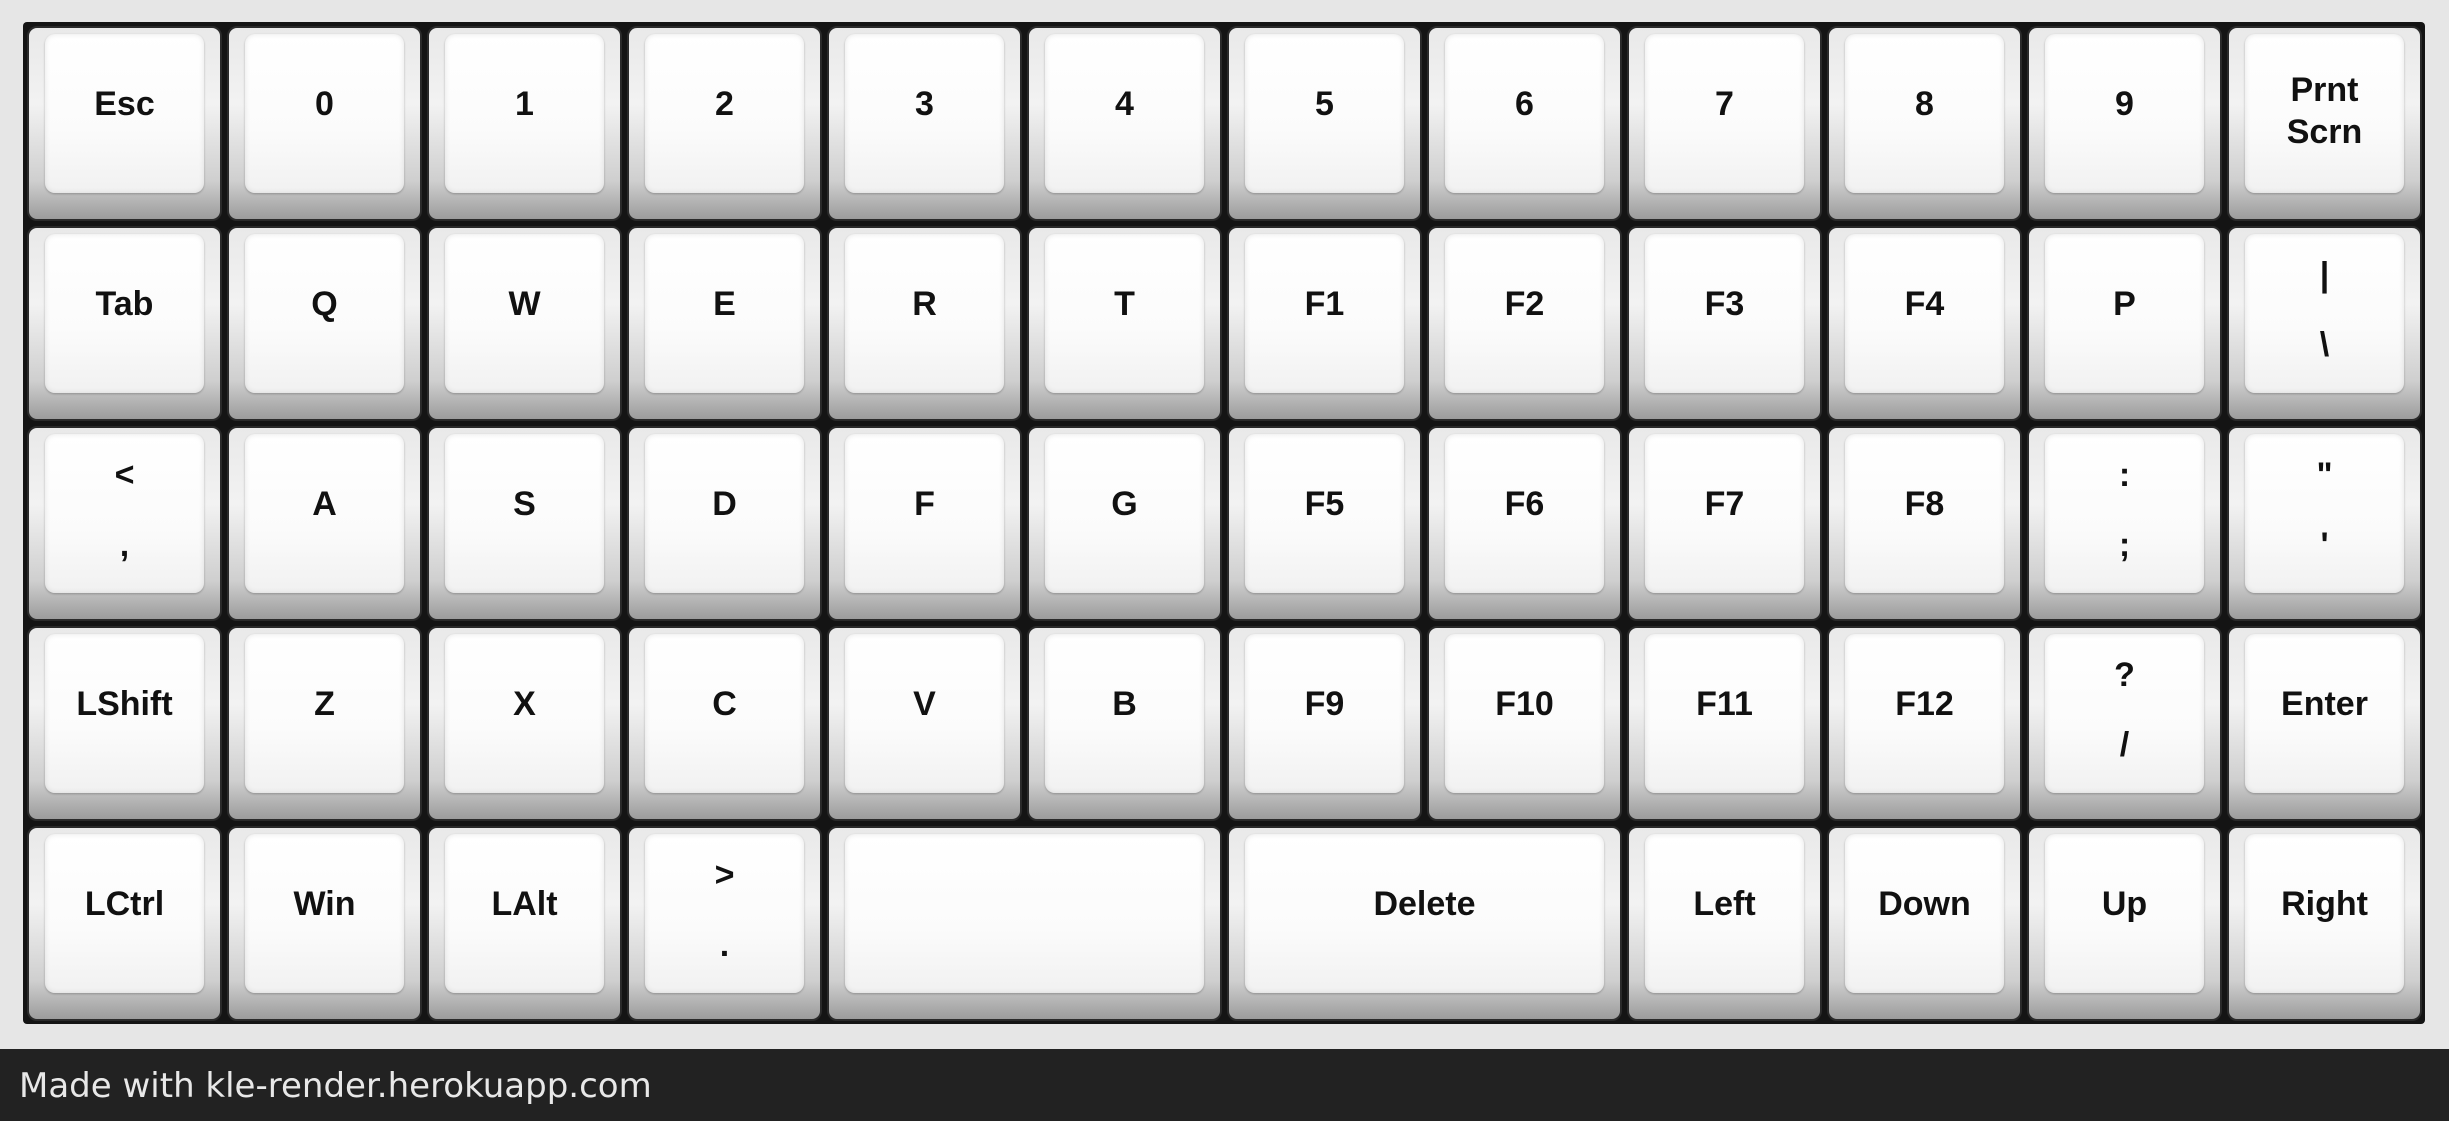 Image resolution: width=2449 pixels, height=1121 pixels. What do you see at coordinates (1324, 523) in the screenshot?
I see `key-f5: F5` at bounding box center [1324, 523].